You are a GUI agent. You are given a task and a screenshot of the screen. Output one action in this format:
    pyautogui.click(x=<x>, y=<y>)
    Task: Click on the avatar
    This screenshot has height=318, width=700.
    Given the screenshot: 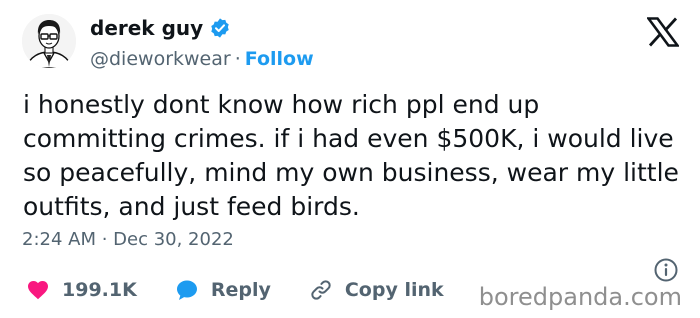 What is the action you would take?
    pyautogui.click(x=49, y=41)
    